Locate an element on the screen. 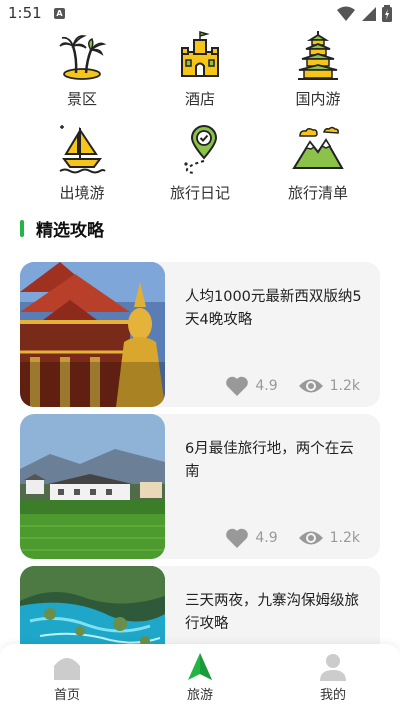  category-label: 出境游 is located at coordinates (82, 193).